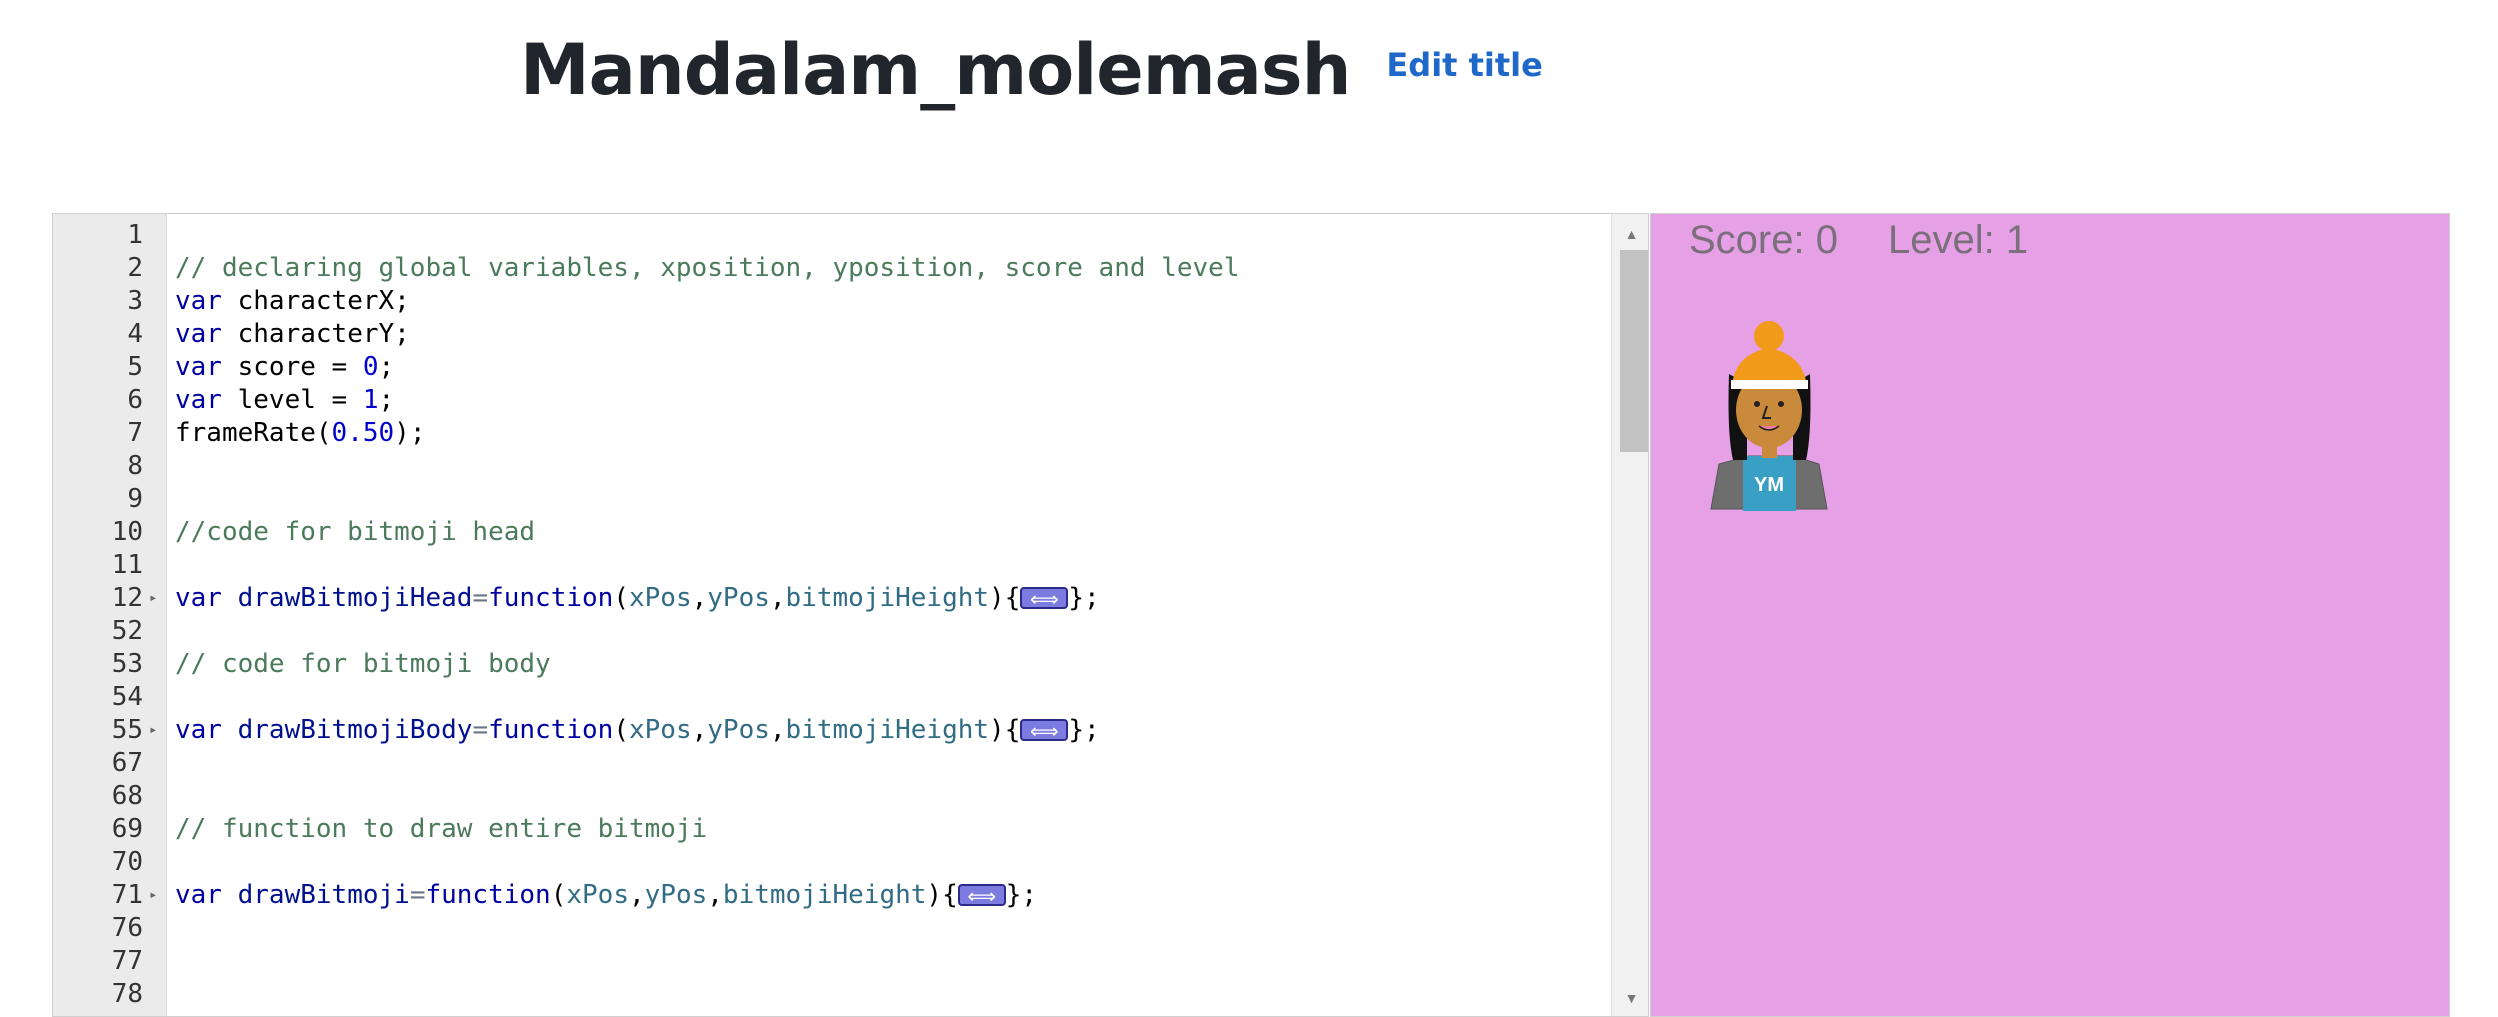 This screenshot has width=2498, height=1017. What do you see at coordinates (832, 499) in the screenshot?
I see `code-line: 9` at bounding box center [832, 499].